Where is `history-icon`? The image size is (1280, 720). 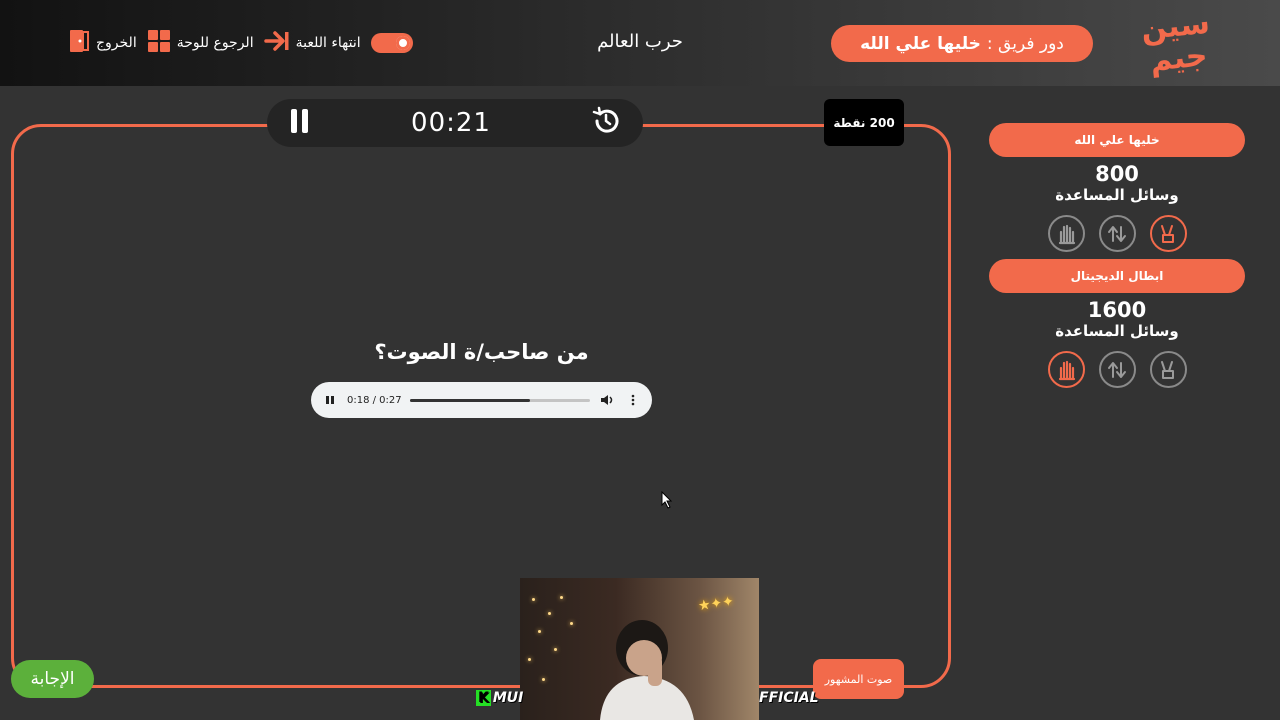
history-icon is located at coordinates (605, 119).